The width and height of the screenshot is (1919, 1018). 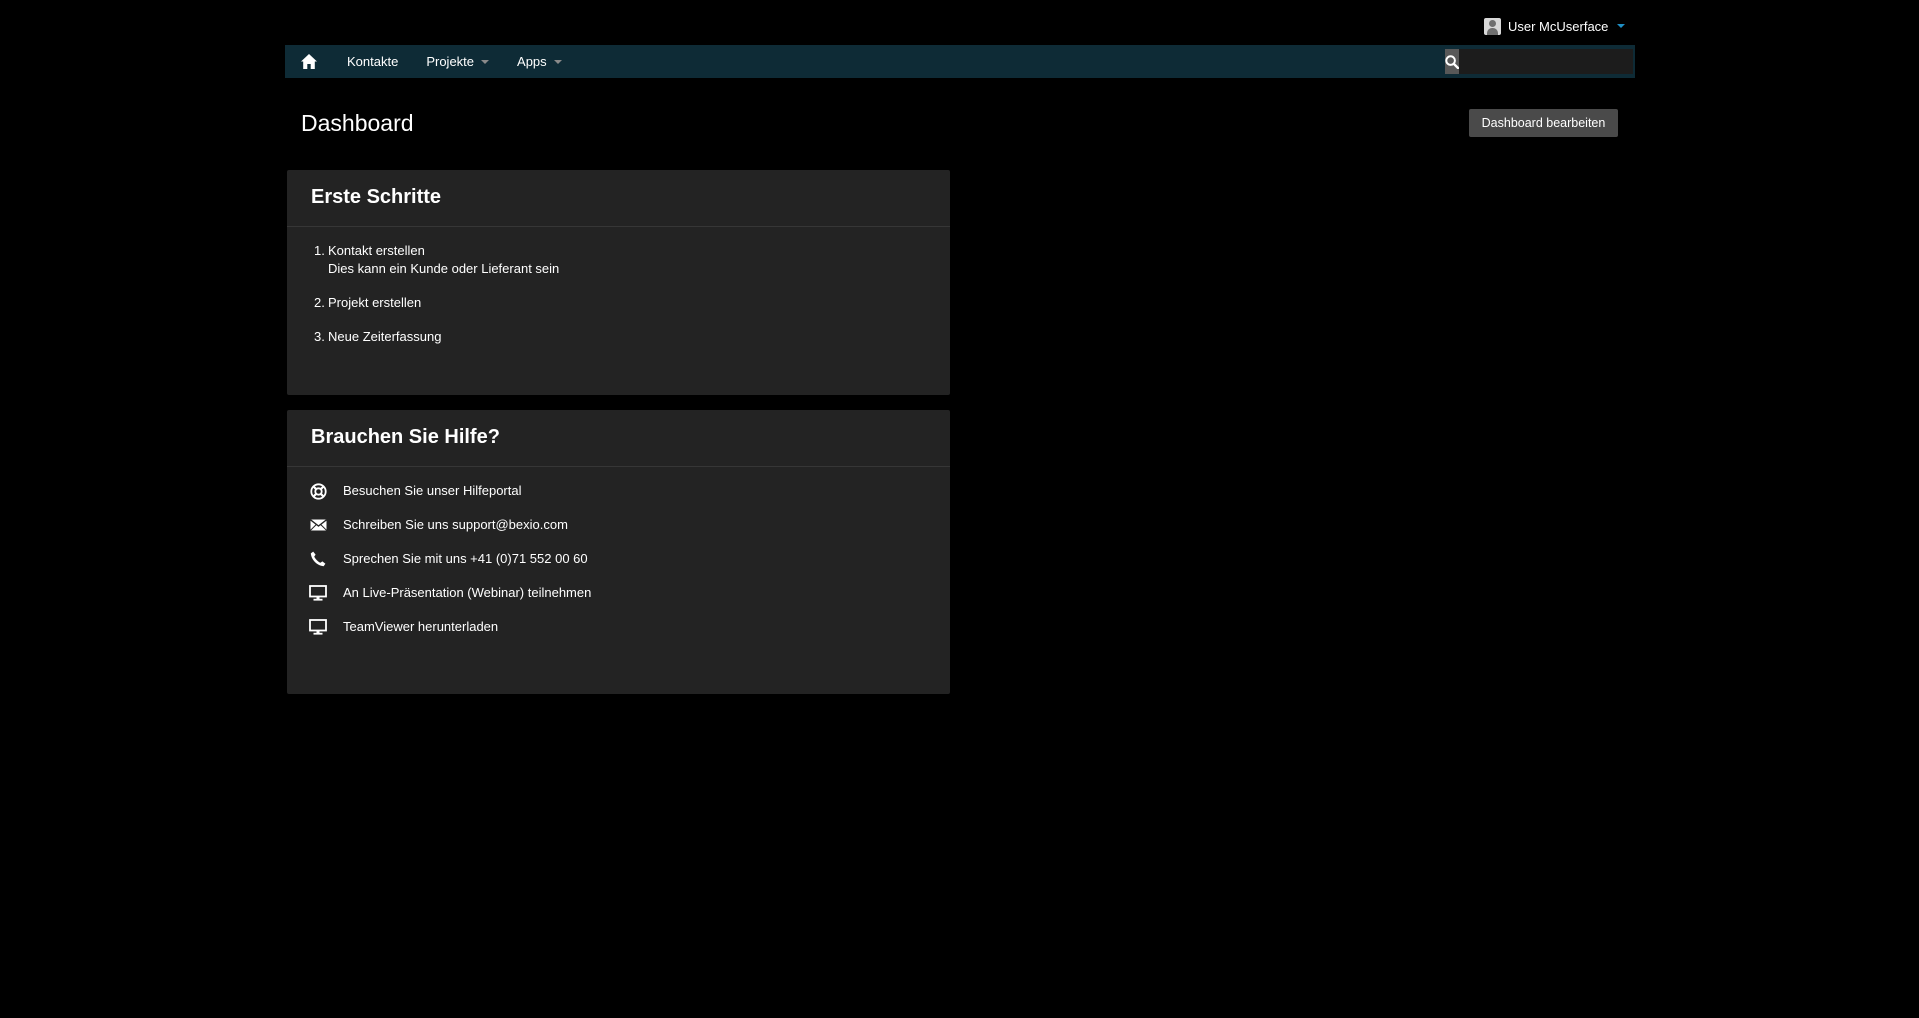 What do you see at coordinates (318, 525) in the screenshot?
I see `envelope-icon` at bounding box center [318, 525].